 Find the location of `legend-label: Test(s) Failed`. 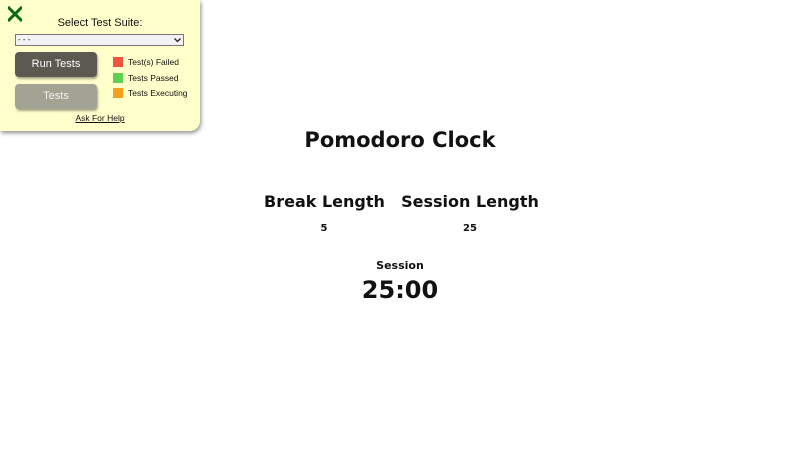

legend-label: Test(s) Failed is located at coordinates (154, 62).